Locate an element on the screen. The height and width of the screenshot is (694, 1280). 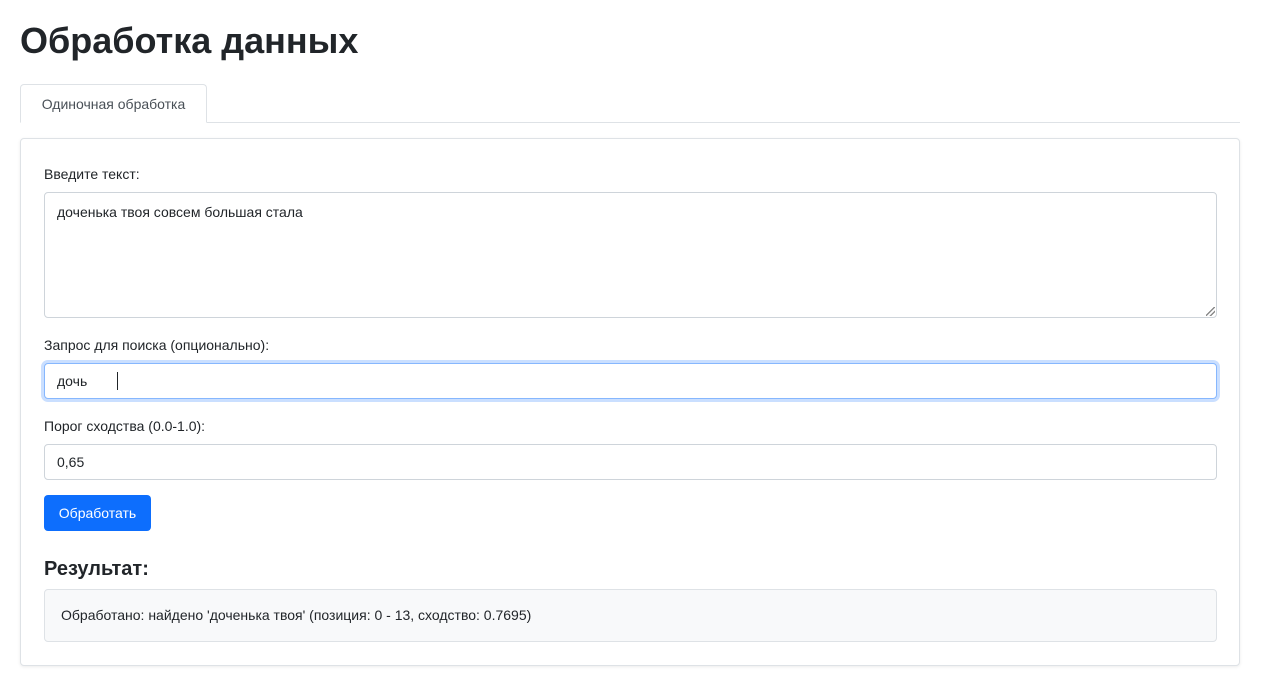
query-input is located at coordinates (630, 381).